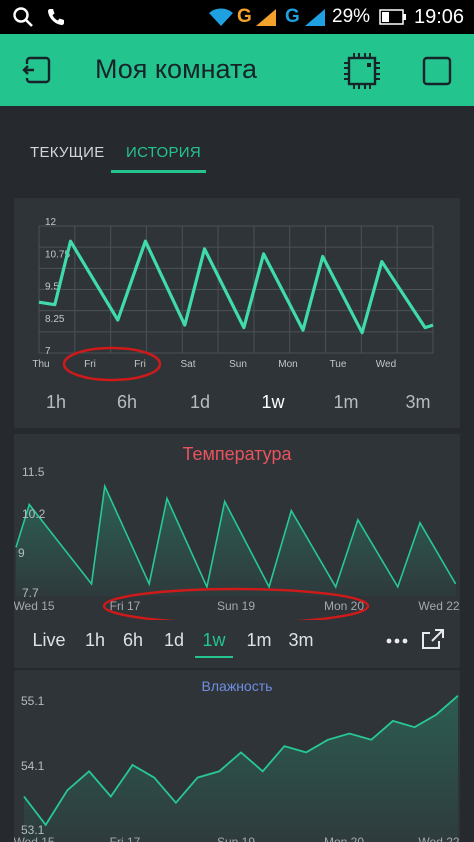 The height and width of the screenshot is (842, 474). I want to click on y-tick-label: 9, so click(21, 553).